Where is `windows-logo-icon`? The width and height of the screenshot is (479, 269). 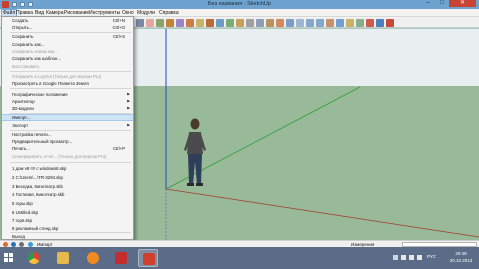 windows-logo-icon is located at coordinates (8, 257).